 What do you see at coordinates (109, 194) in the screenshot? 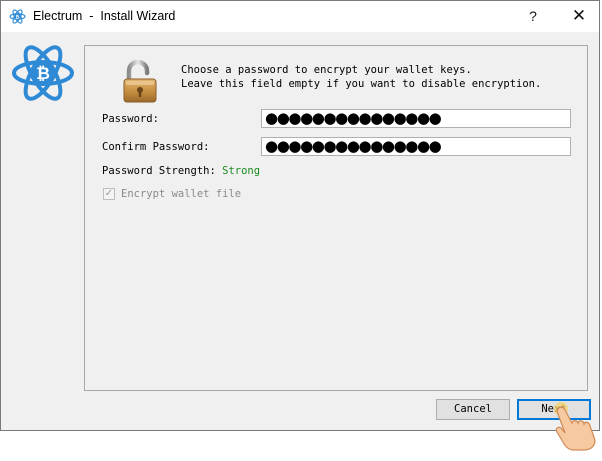
I see `encrypt-wallet-checkbox: ✓` at bounding box center [109, 194].